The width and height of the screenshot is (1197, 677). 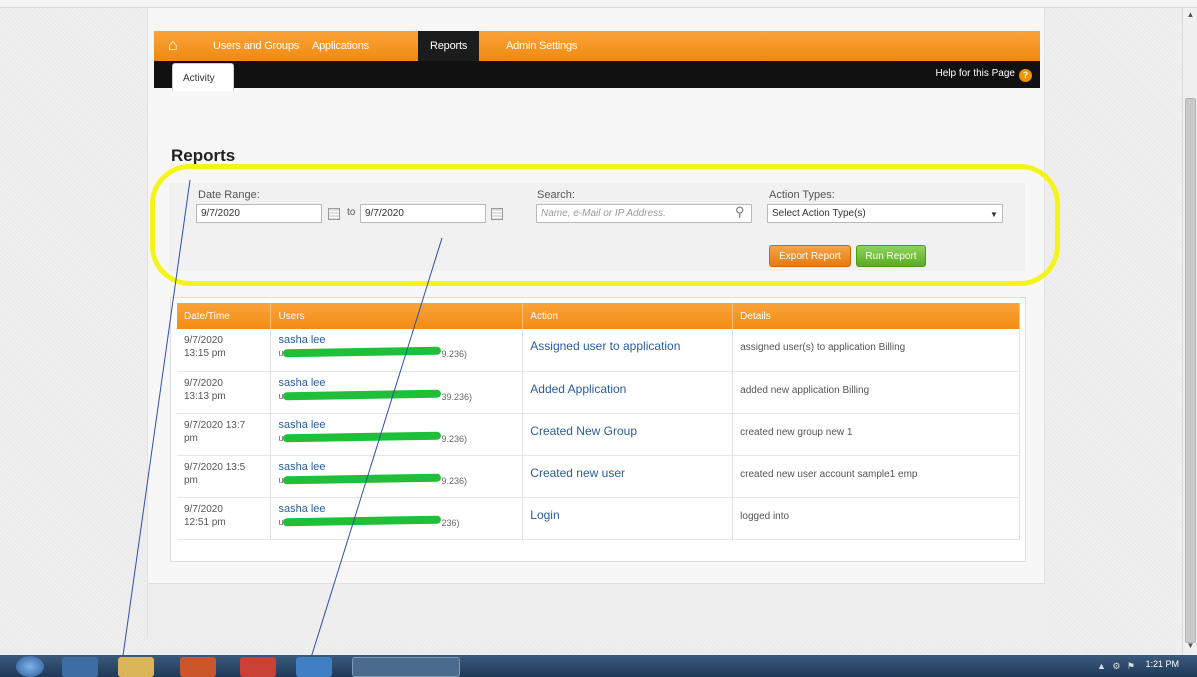 What do you see at coordinates (1190, 16) in the screenshot?
I see `scroll-up-icon: ▲` at bounding box center [1190, 16].